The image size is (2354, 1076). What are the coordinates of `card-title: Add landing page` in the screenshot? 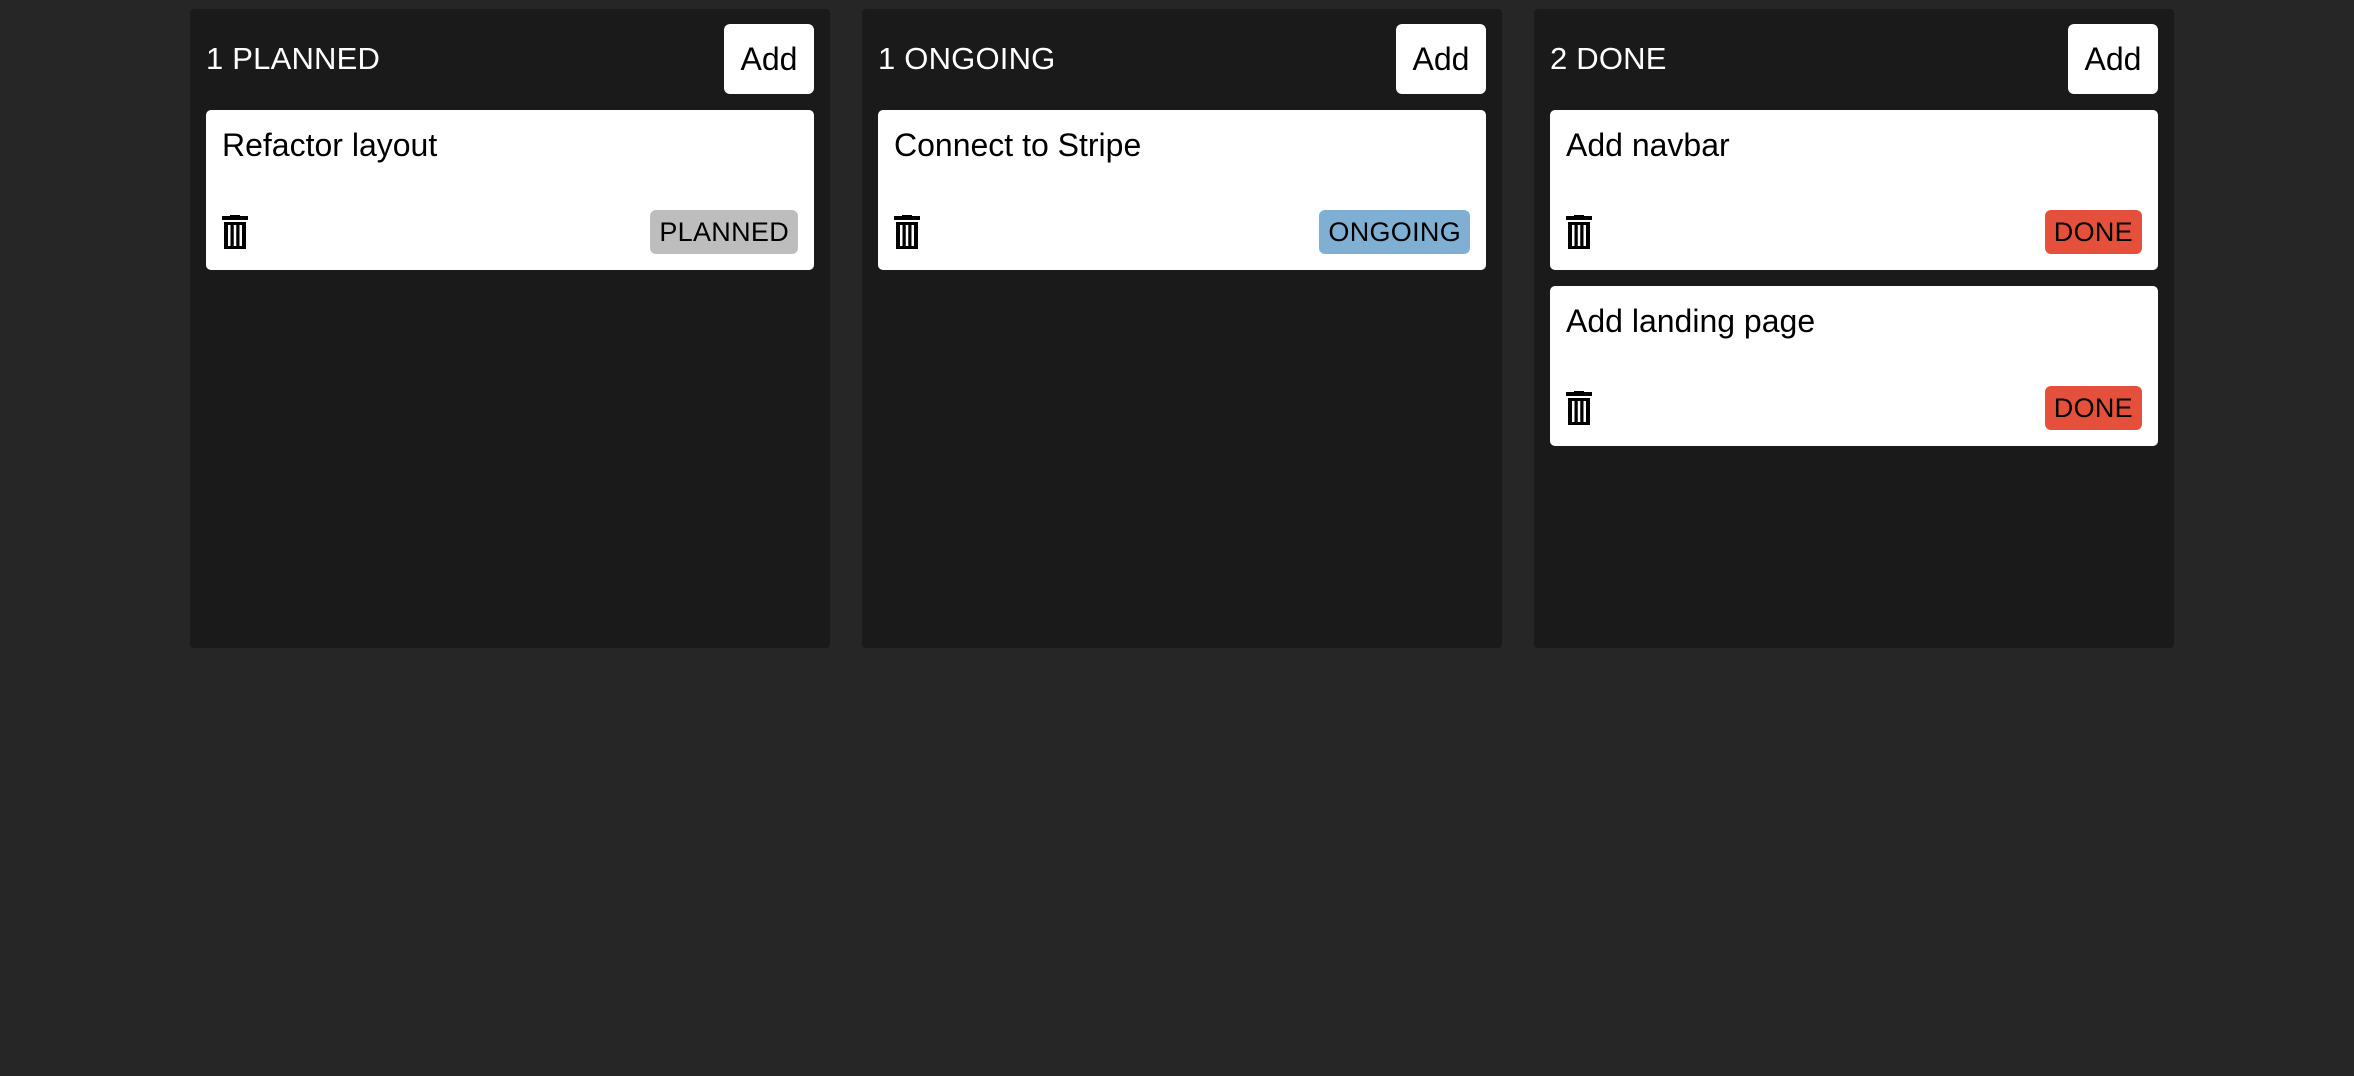 It's located at (1691, 321).